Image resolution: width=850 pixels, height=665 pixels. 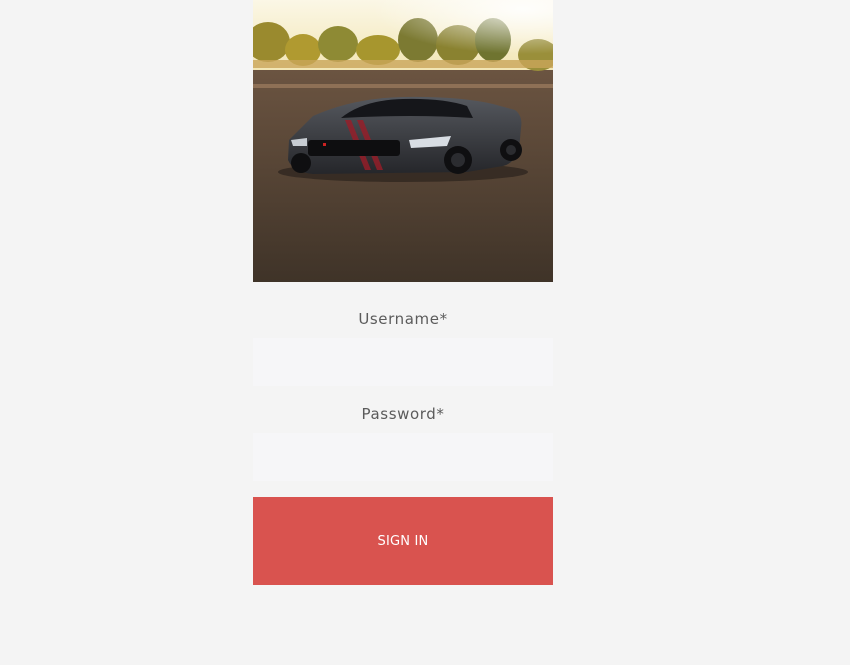 I want to click on username-label: Username*, so click(x=403, y=319).